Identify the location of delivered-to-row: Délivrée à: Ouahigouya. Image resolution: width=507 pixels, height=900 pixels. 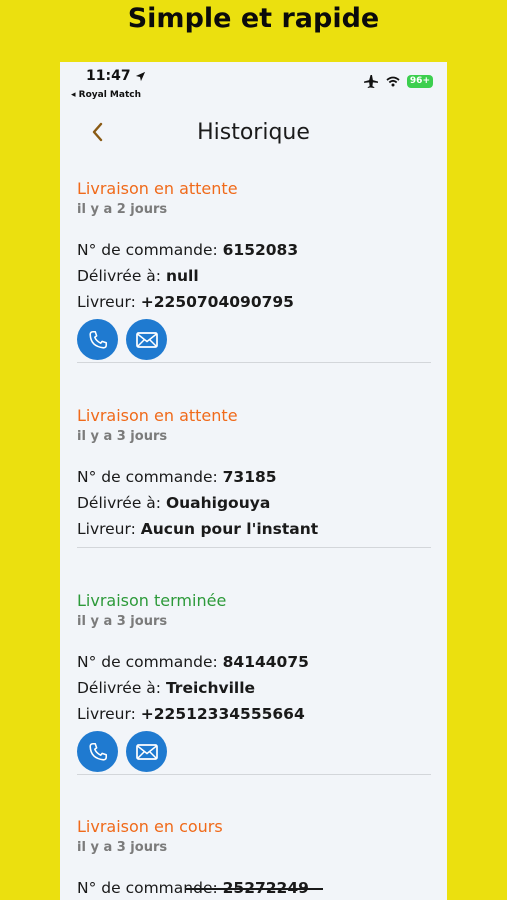
(254, 503).